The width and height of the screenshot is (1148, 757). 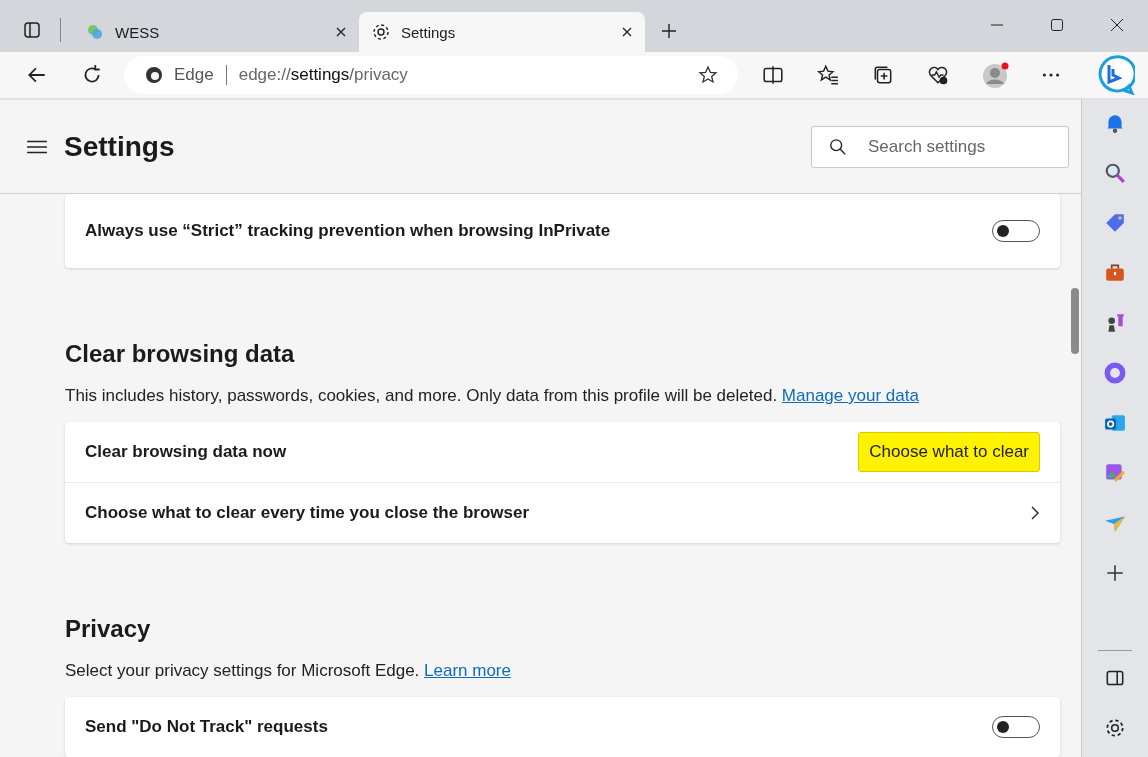 What do you see at coordinates (708, 75) in the screenshot?
I see `star-icon` at bounding box center [708, 75].